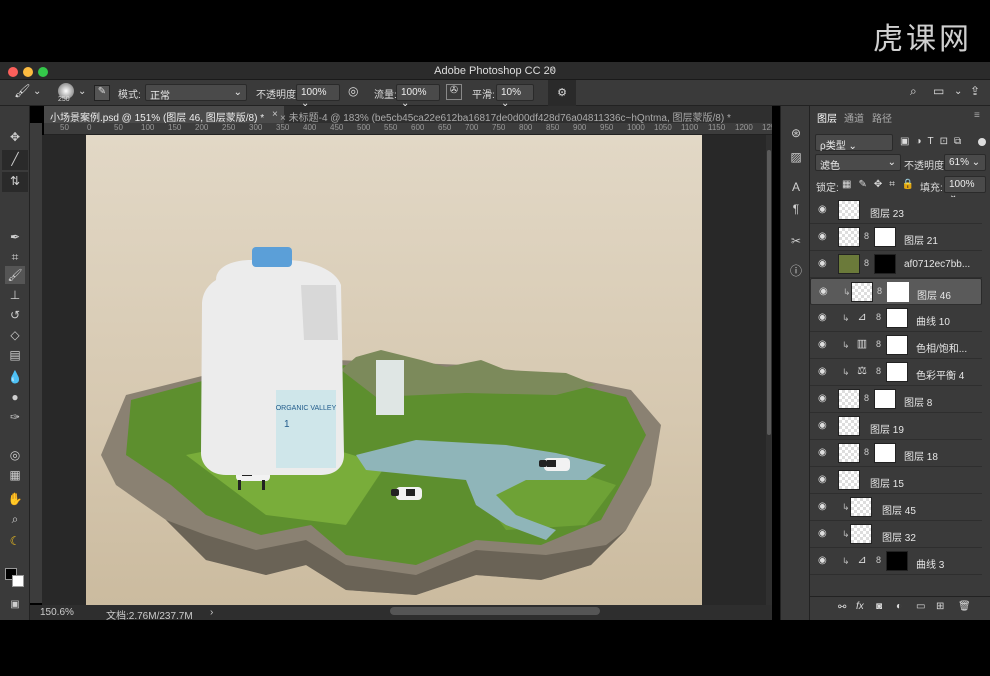 This screenshot has width=990, height=676. Describe the element at coordinates (842, 607) in the screenshot. I see `link-layers-icon: ⚯` at that location.